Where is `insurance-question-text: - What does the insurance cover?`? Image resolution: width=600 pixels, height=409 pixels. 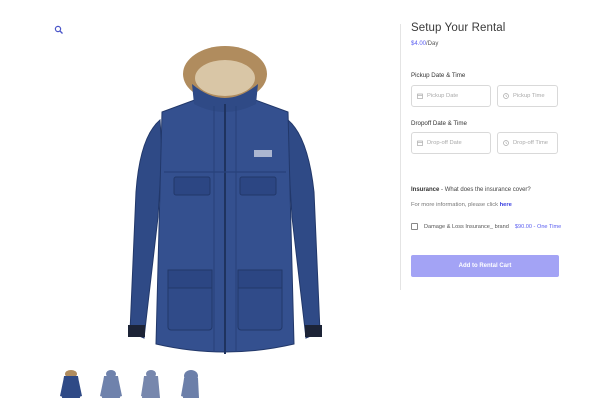
insurance-question-text: - What does the insurance cover? is located at coordinates (485, 190).